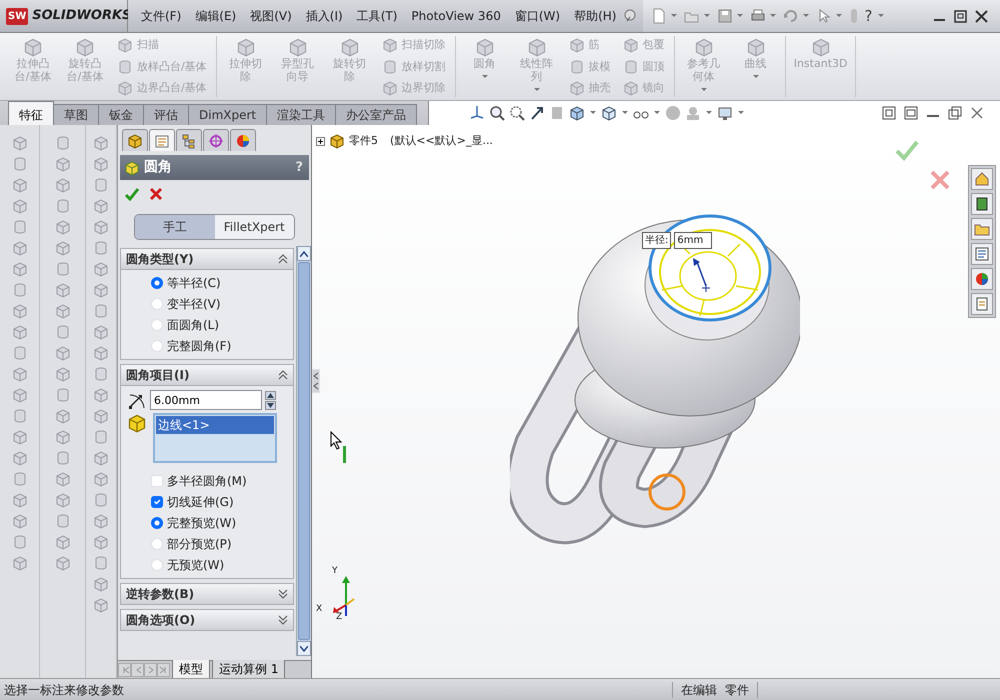 The width and height of the screenshot is (1000, 700). Describe the element at coordinates (157, 502) in the screenshot. I see `checkbox` at that location.